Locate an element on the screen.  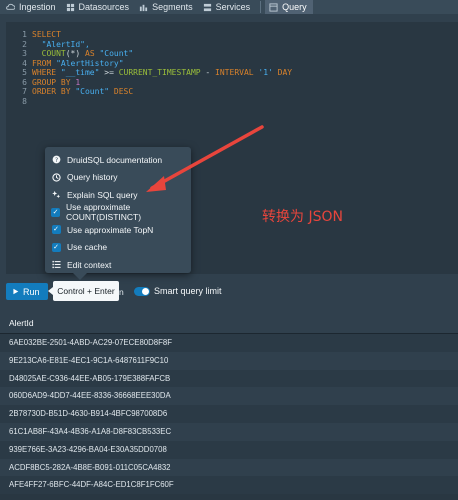
code-token: ORDER BY is located at coordinates (54, 91).